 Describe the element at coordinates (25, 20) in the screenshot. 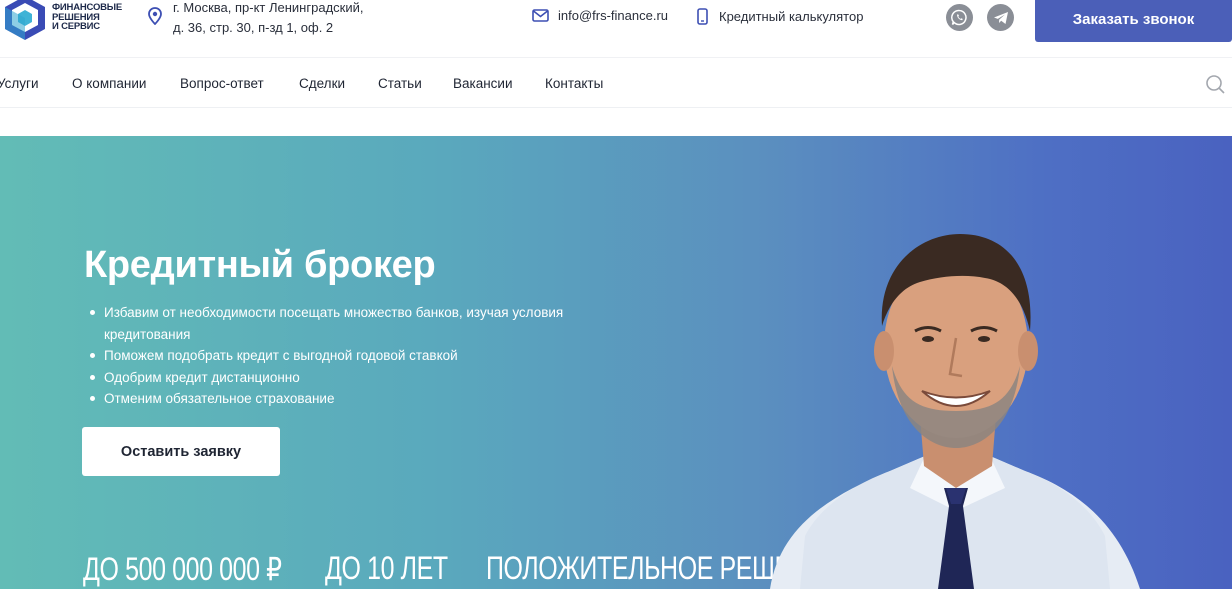

I see `logo-cube-icon` at that location.